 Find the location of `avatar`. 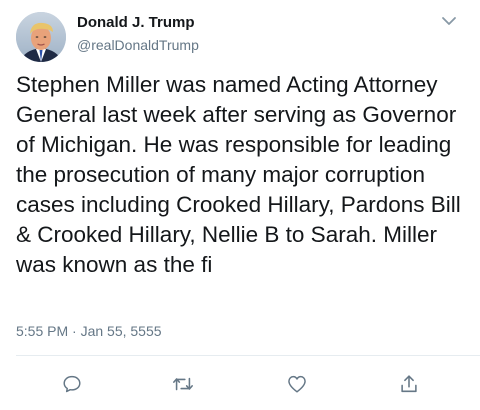

avatar is located at coordinates (41, 37).